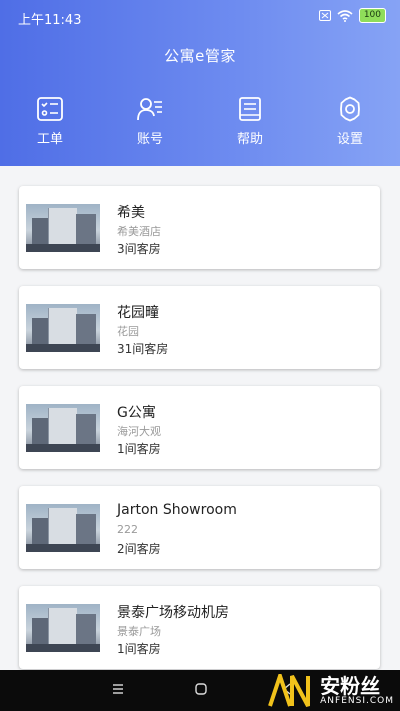 The width and height of the screenshot is (400, 711). What do you see at coordinates (199, 427) in the screenshot?
I see `property-card: G公寓 海河大观 1间客房` at bounding box center [199, 427].